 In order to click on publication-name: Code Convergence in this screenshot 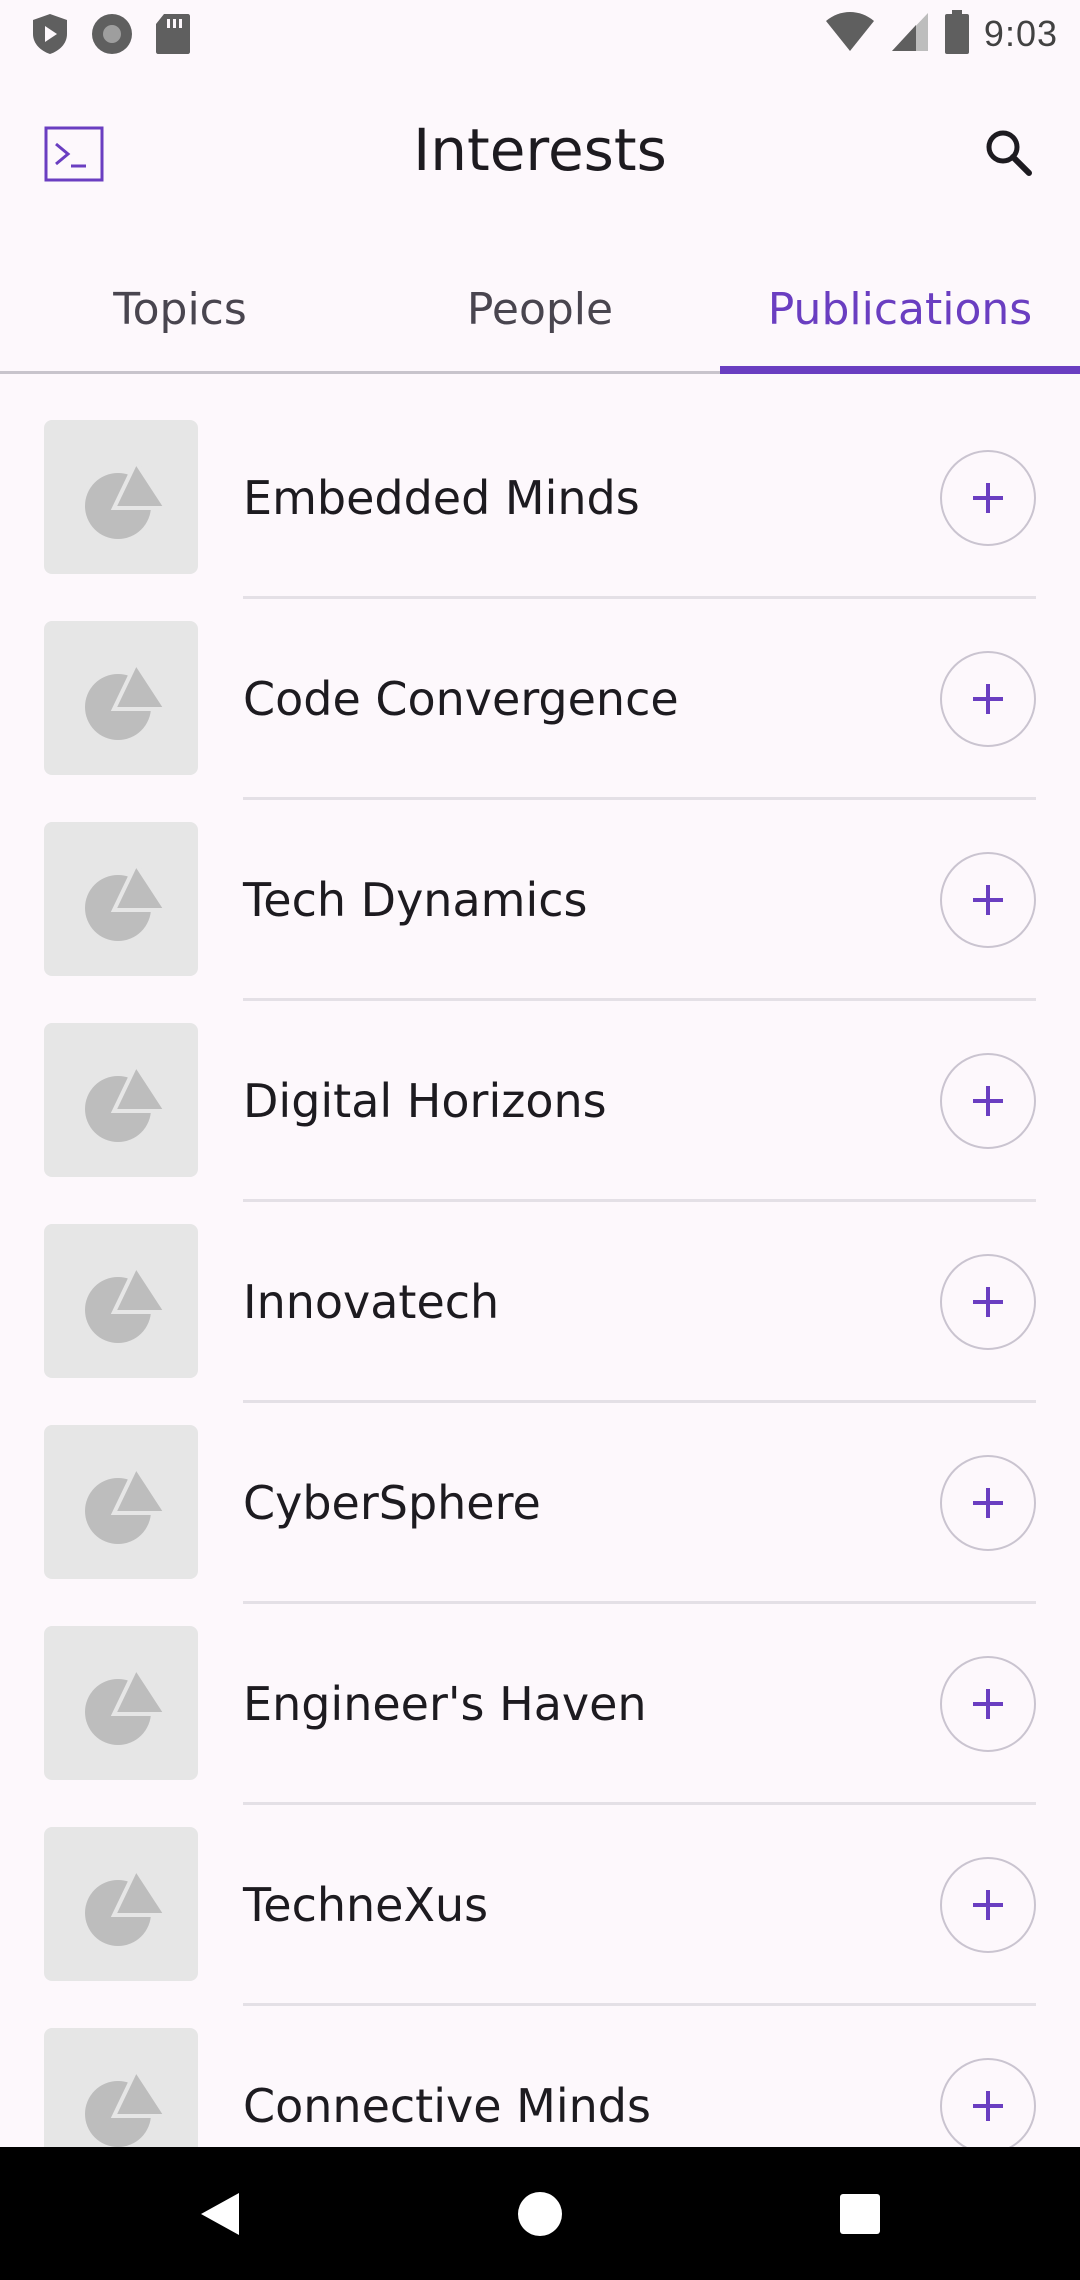, I will do `click(461, 699)`.